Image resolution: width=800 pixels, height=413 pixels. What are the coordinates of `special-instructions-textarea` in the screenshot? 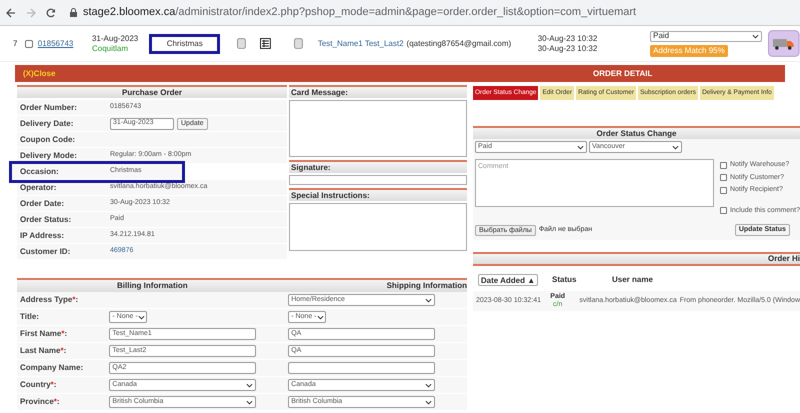 It's located at (378, 227).